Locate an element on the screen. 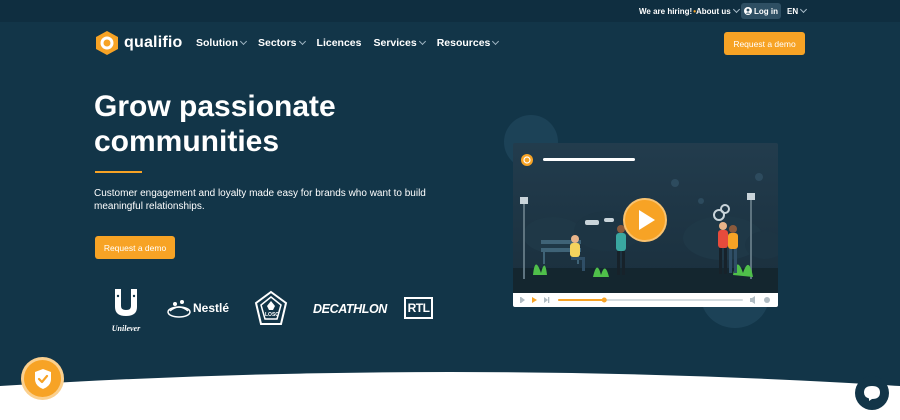  user-icon is located at coordinates (748, 11).